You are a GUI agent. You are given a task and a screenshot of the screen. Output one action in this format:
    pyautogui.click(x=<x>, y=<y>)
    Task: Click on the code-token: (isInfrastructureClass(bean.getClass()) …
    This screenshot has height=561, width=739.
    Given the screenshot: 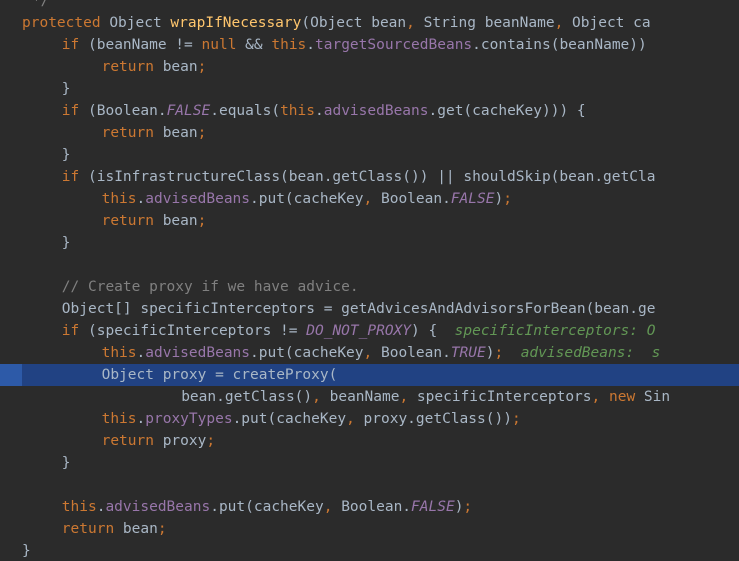 What is the action you would take?
    pyautogui.click(x=372, y=177)
    